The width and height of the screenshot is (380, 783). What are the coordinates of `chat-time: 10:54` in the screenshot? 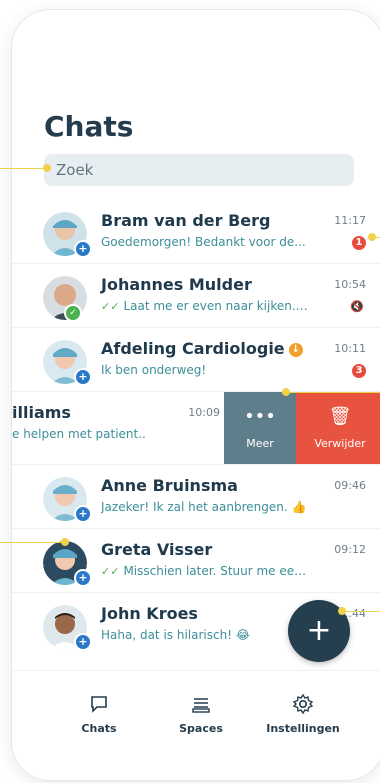 It's located at (350, 284).